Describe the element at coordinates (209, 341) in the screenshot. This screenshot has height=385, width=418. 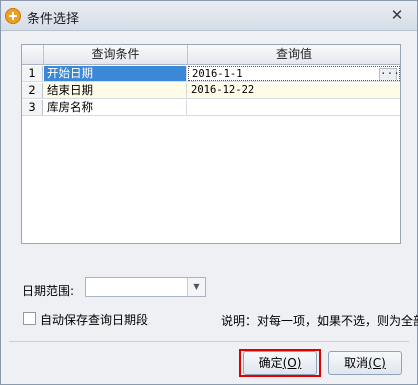
I see `divider` at that location.